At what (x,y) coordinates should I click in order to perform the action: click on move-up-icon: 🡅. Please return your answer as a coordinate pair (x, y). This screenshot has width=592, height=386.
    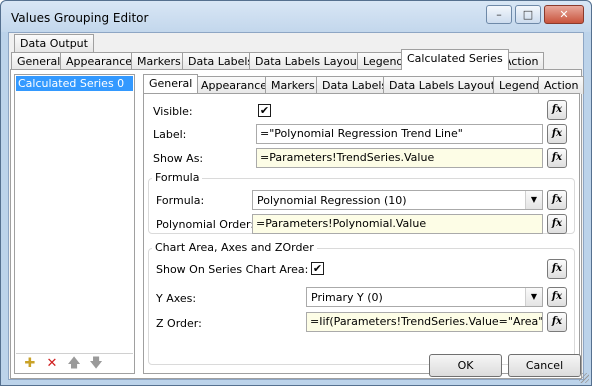
    Looking at the image, I should click on (74, 364).